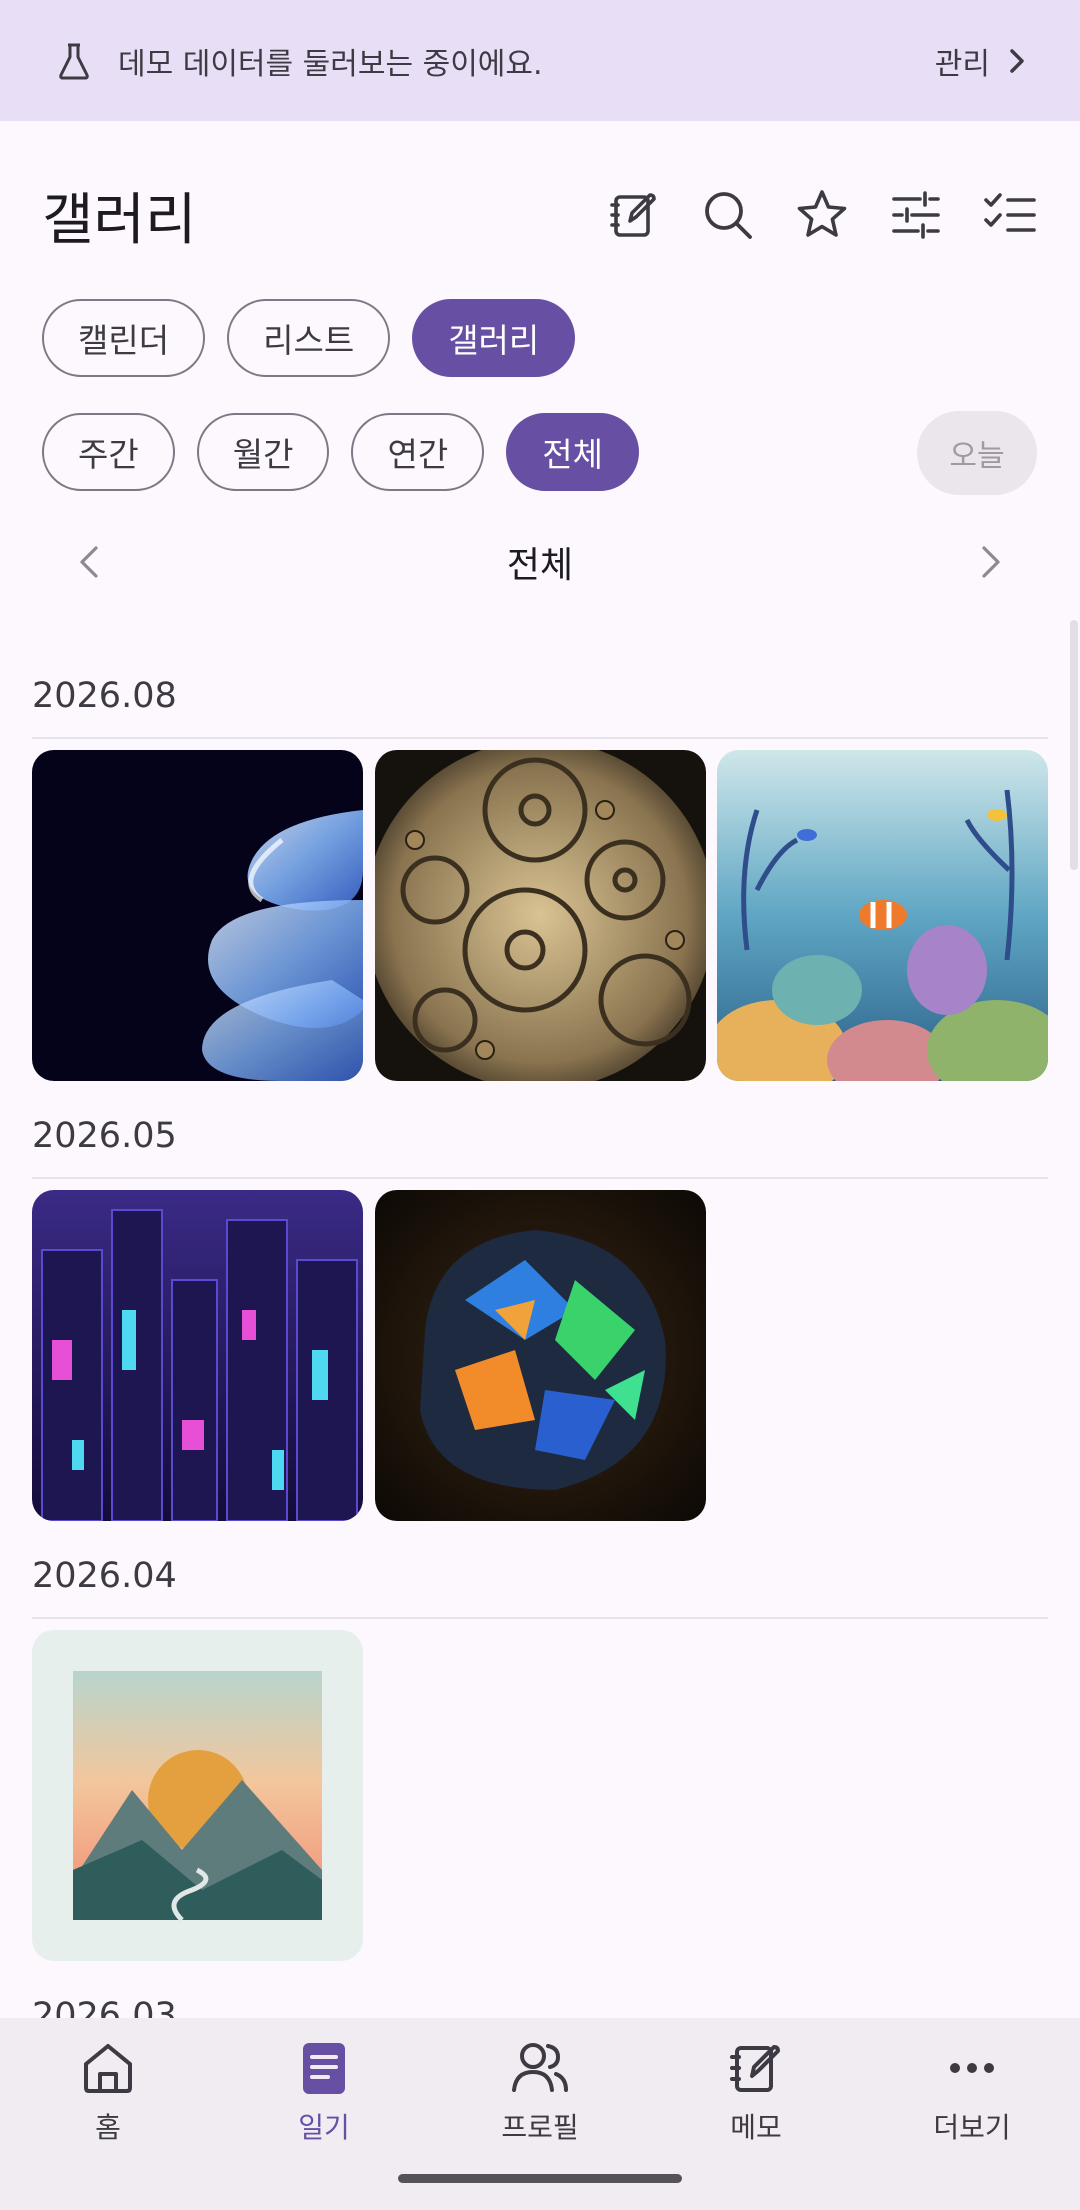 The image size is (1080, 2210). Describe the element at coordinates (756, 2127) in the screenshot. I see `nav-label: 메모` at that location.